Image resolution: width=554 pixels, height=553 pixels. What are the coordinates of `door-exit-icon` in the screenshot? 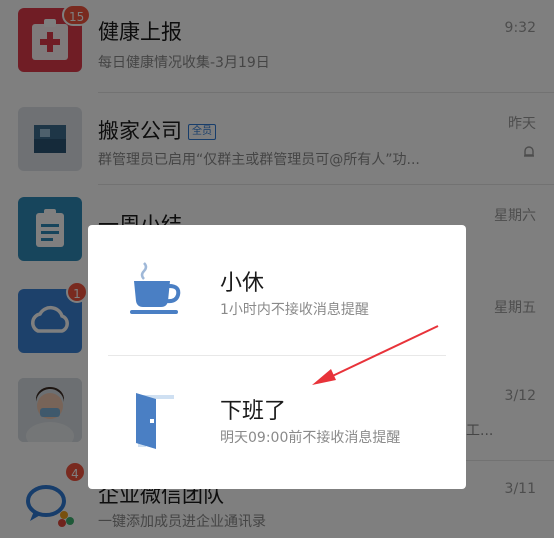 It's located at (156, 421).